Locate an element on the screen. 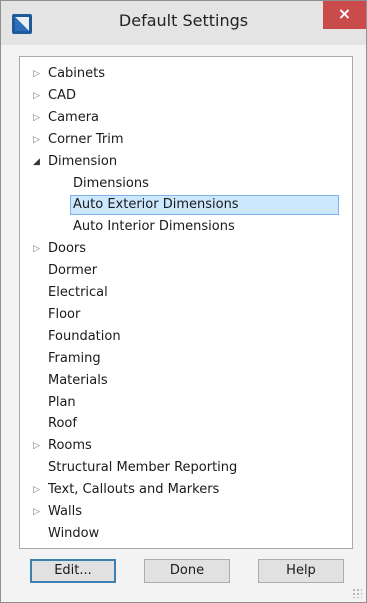 The height and width of the screenshot is (603, 367). title-bar: Default Settings × is located at coordinates (183, 23).